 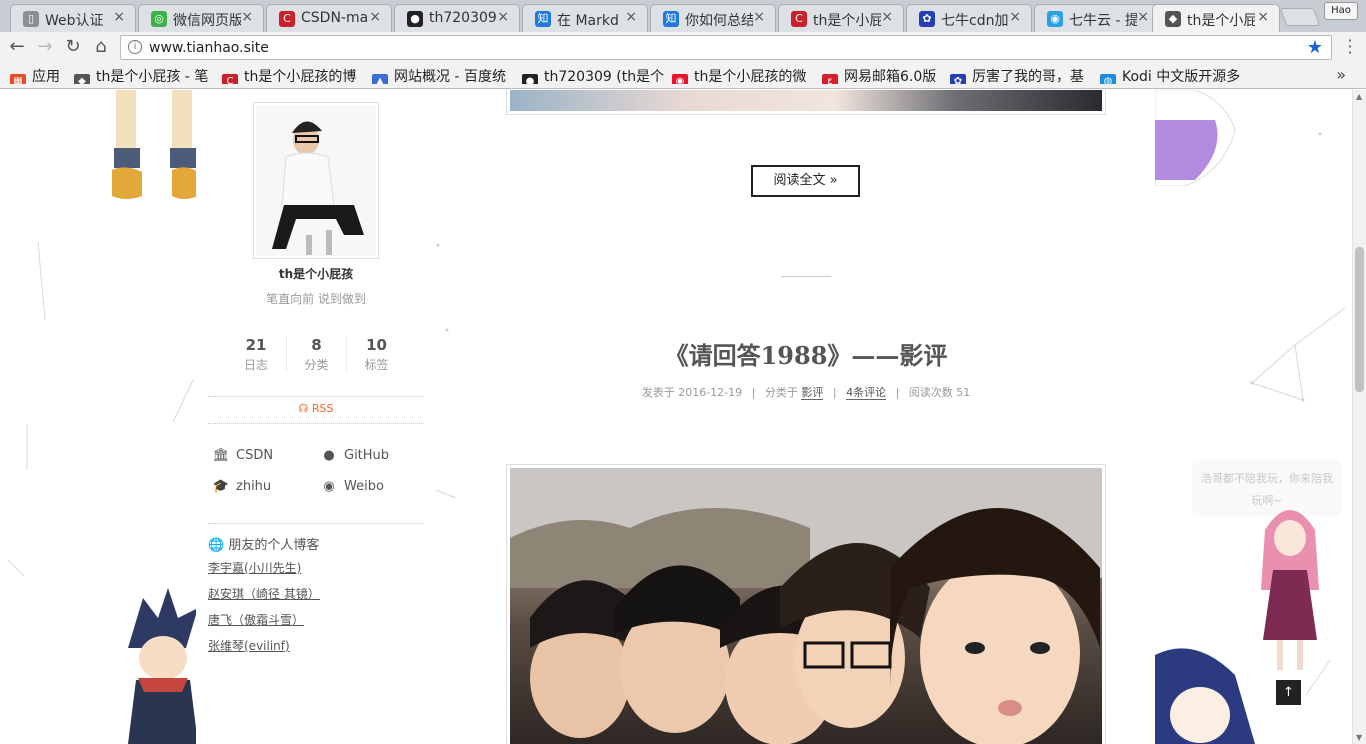 I want to click on rss-link: ☊ RSS, so click(x=316, y=410).